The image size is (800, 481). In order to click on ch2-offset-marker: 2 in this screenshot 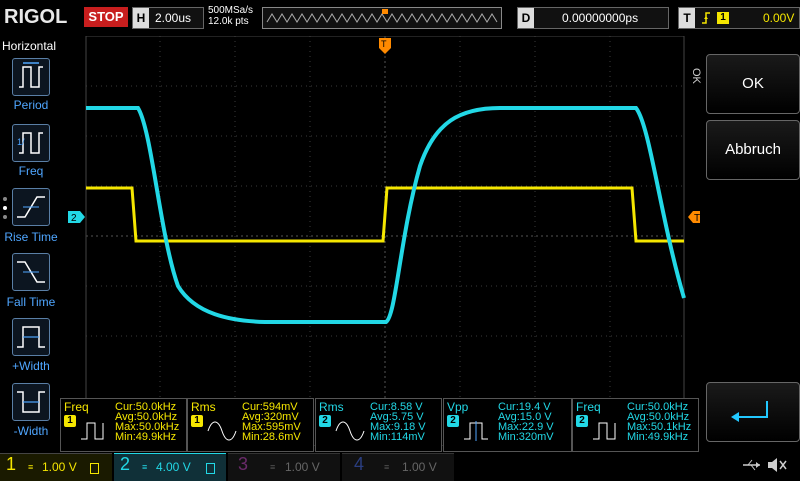, I will do `click(76, 217)`.